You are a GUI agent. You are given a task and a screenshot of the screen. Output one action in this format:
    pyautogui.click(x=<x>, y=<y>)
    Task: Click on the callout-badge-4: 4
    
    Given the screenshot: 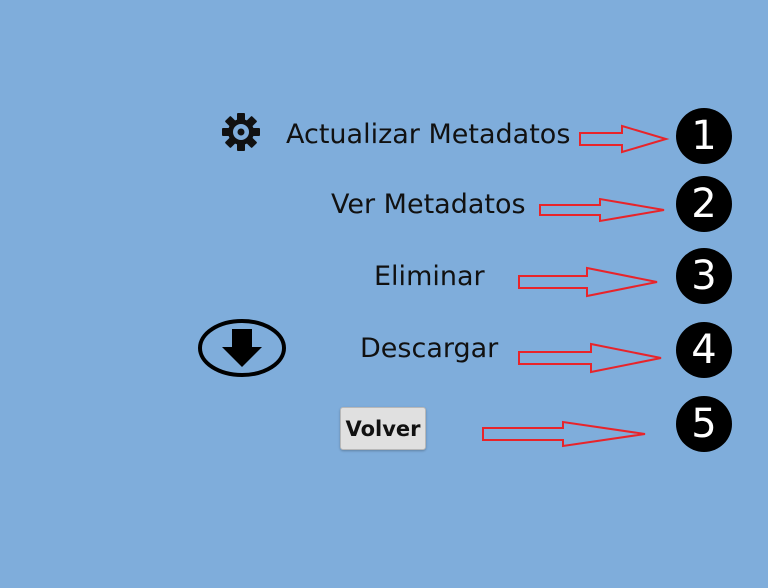 What is the action you would take?
    pyautogui.click(x=704, y=350)
    